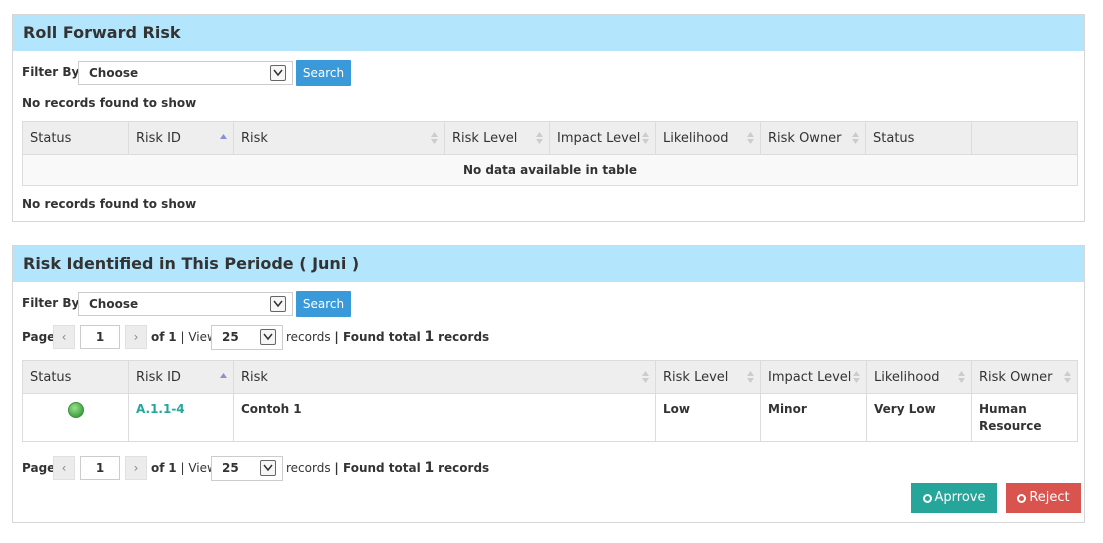  I want to click on table-empty-row: No data available in table, so click(550, 170).